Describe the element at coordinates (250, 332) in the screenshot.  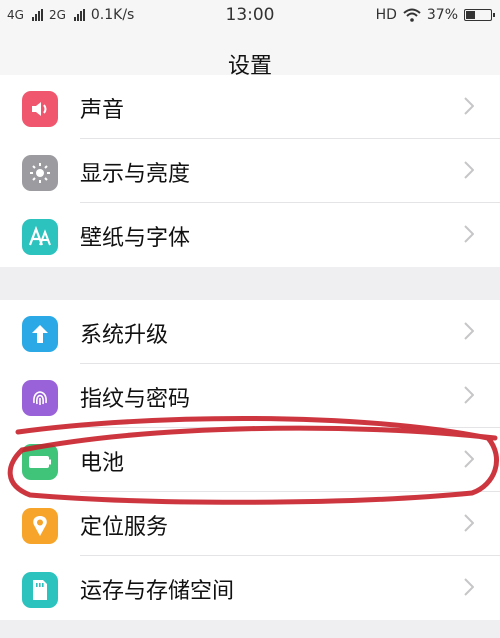
I see `settings-row: 系统升级` at that location.